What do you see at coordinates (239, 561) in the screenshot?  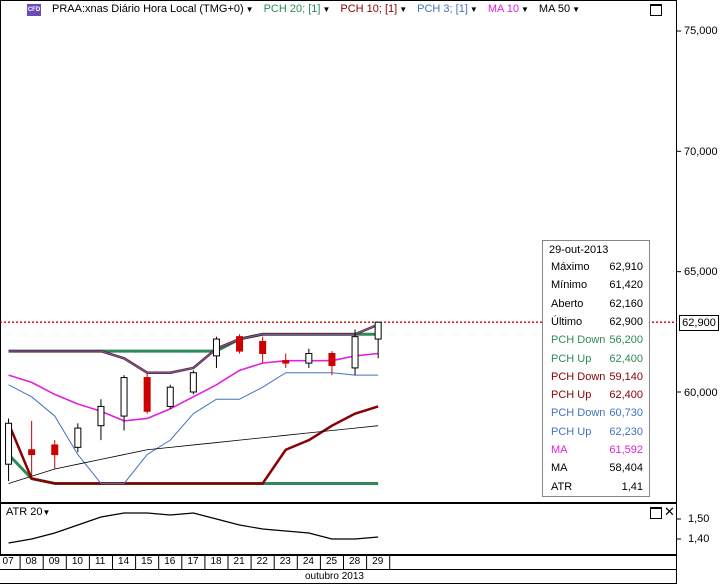 I see `x-tick-label: 21` at bounding box center [239, 561].